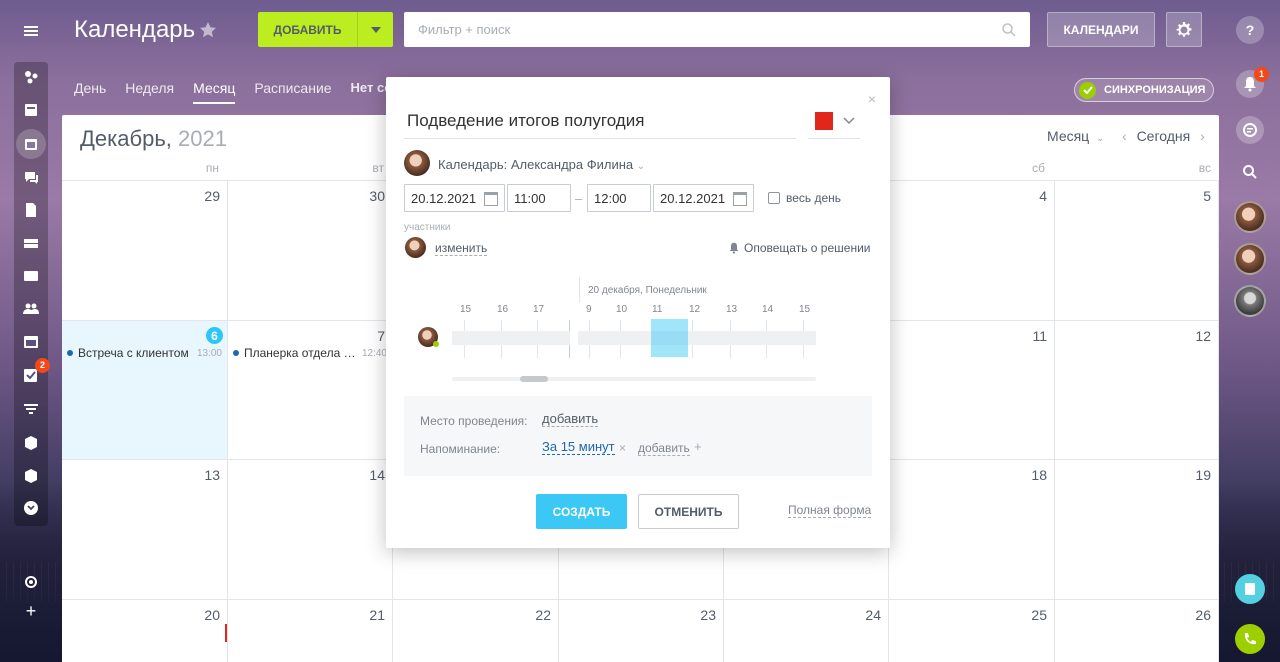 The width and height of the screenshot is (1280, 662). I want to click on chat-icon, so click(31, 177).